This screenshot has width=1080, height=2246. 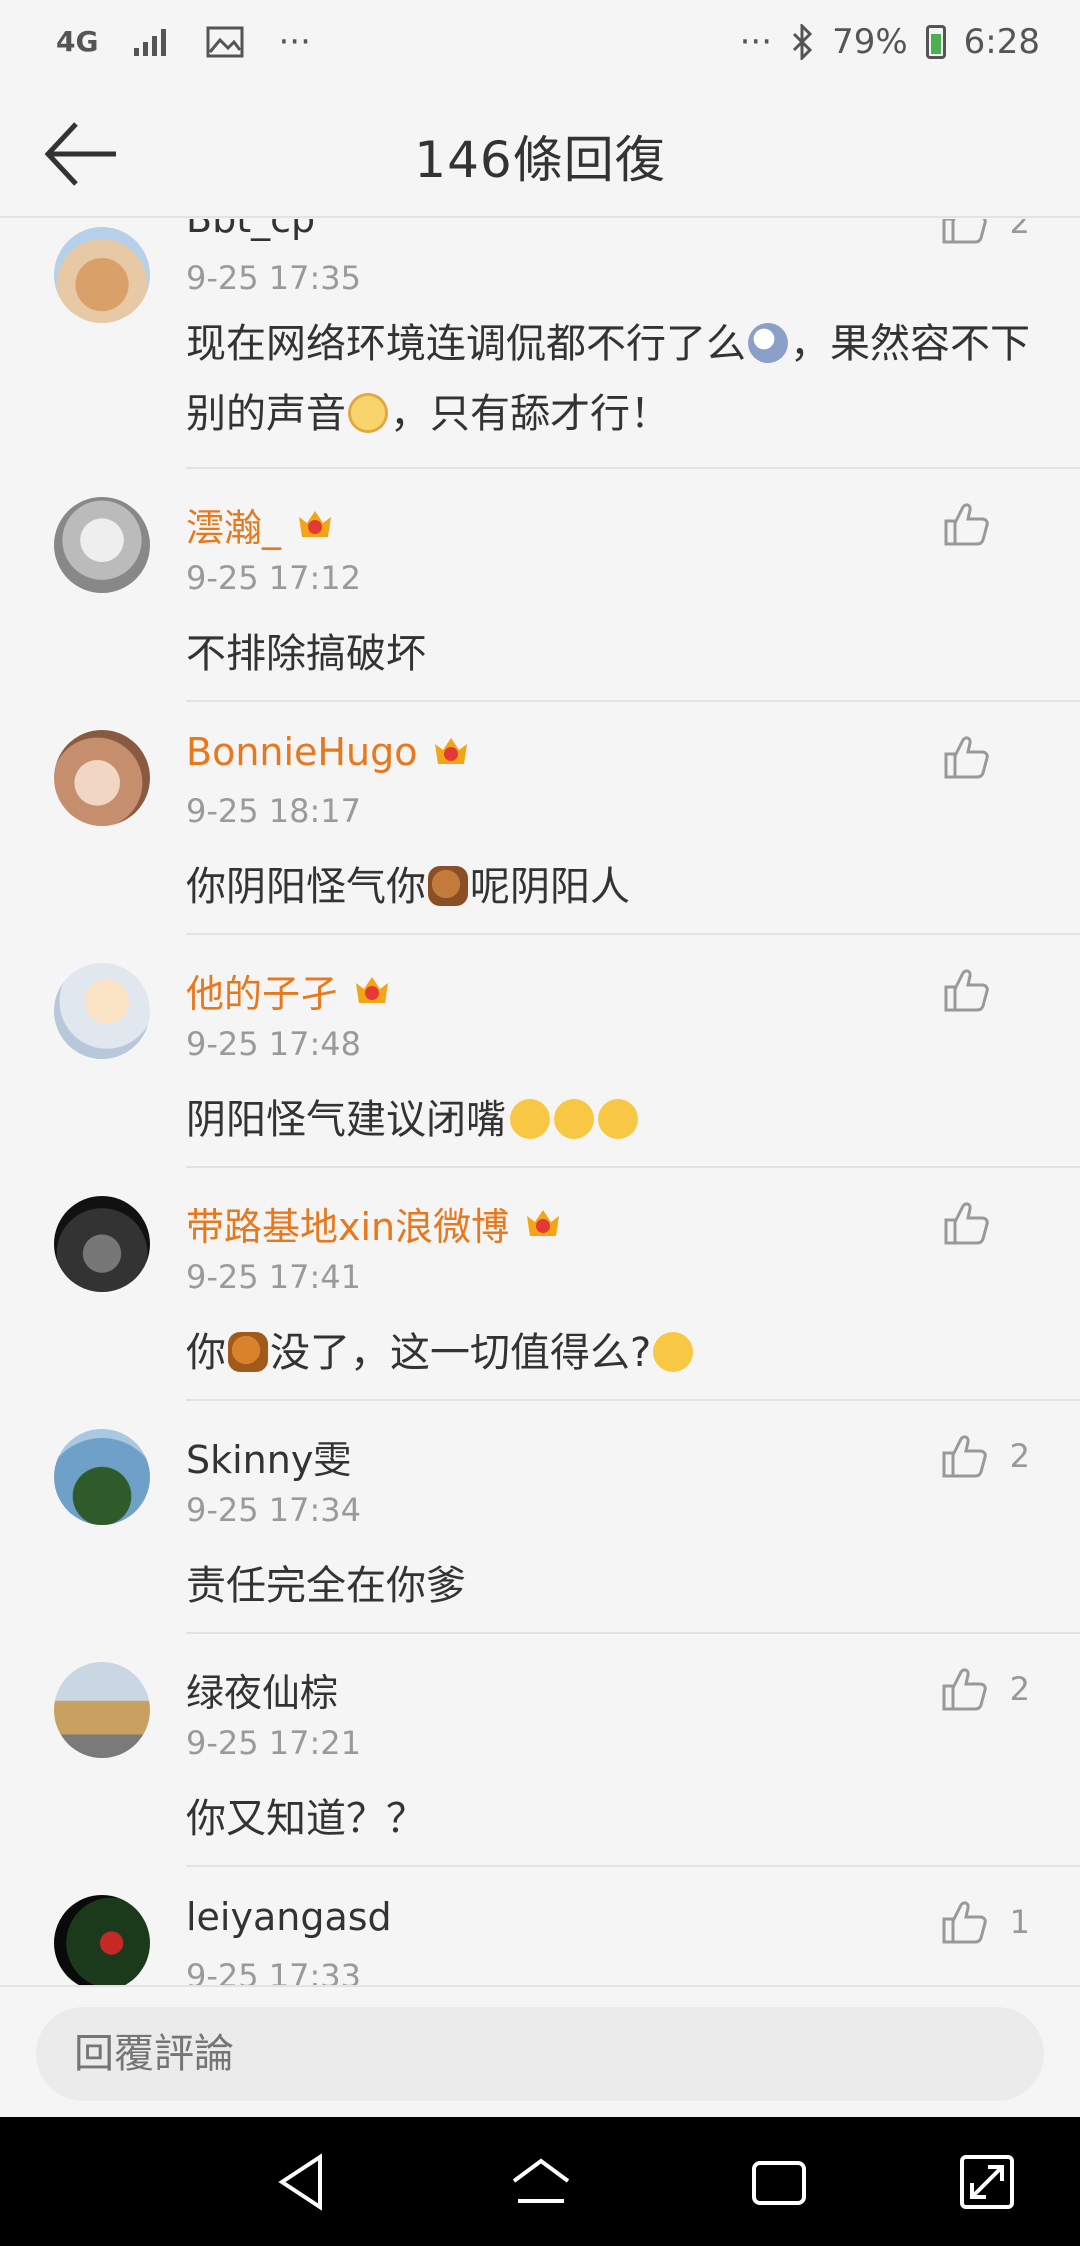 I want to click on nav-recents-icon, so click(x=779, y=2182).